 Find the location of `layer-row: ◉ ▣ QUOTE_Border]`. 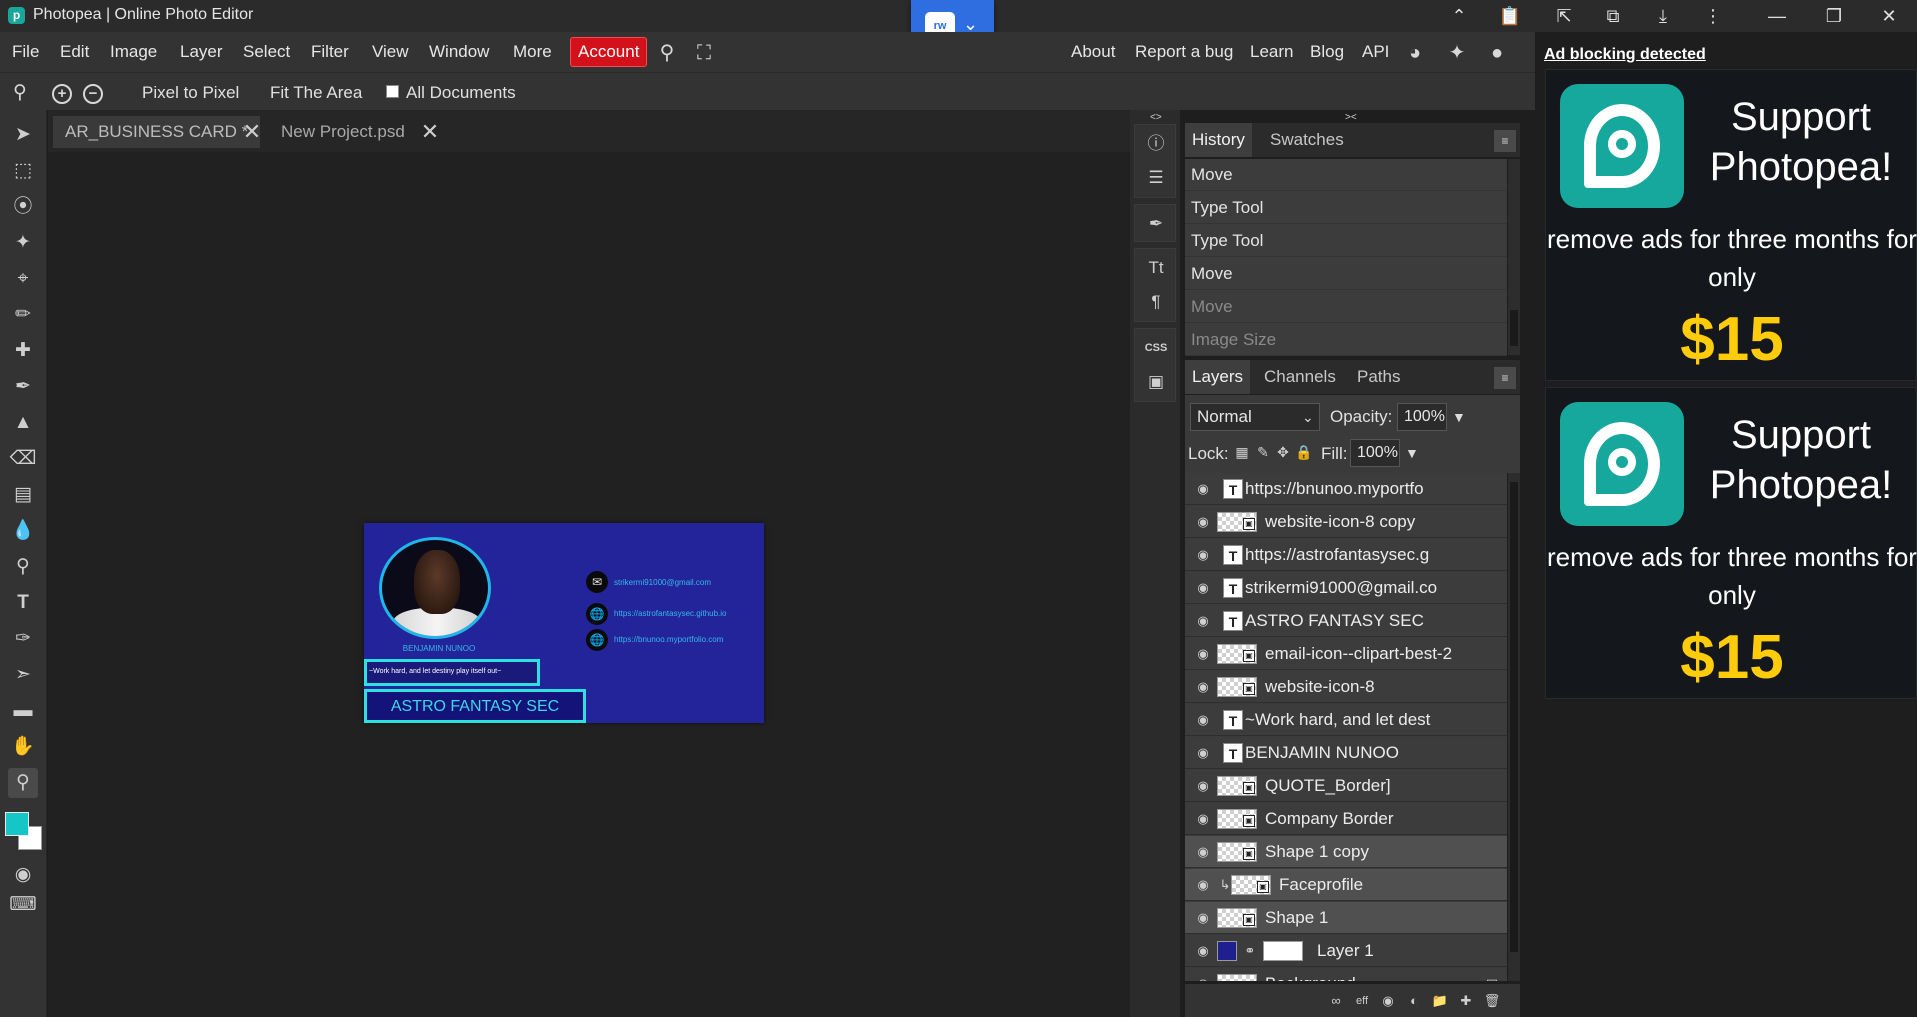

layer-row: ◉ ▣ QUOTE_Border] is located at coordinates (1346, 786).